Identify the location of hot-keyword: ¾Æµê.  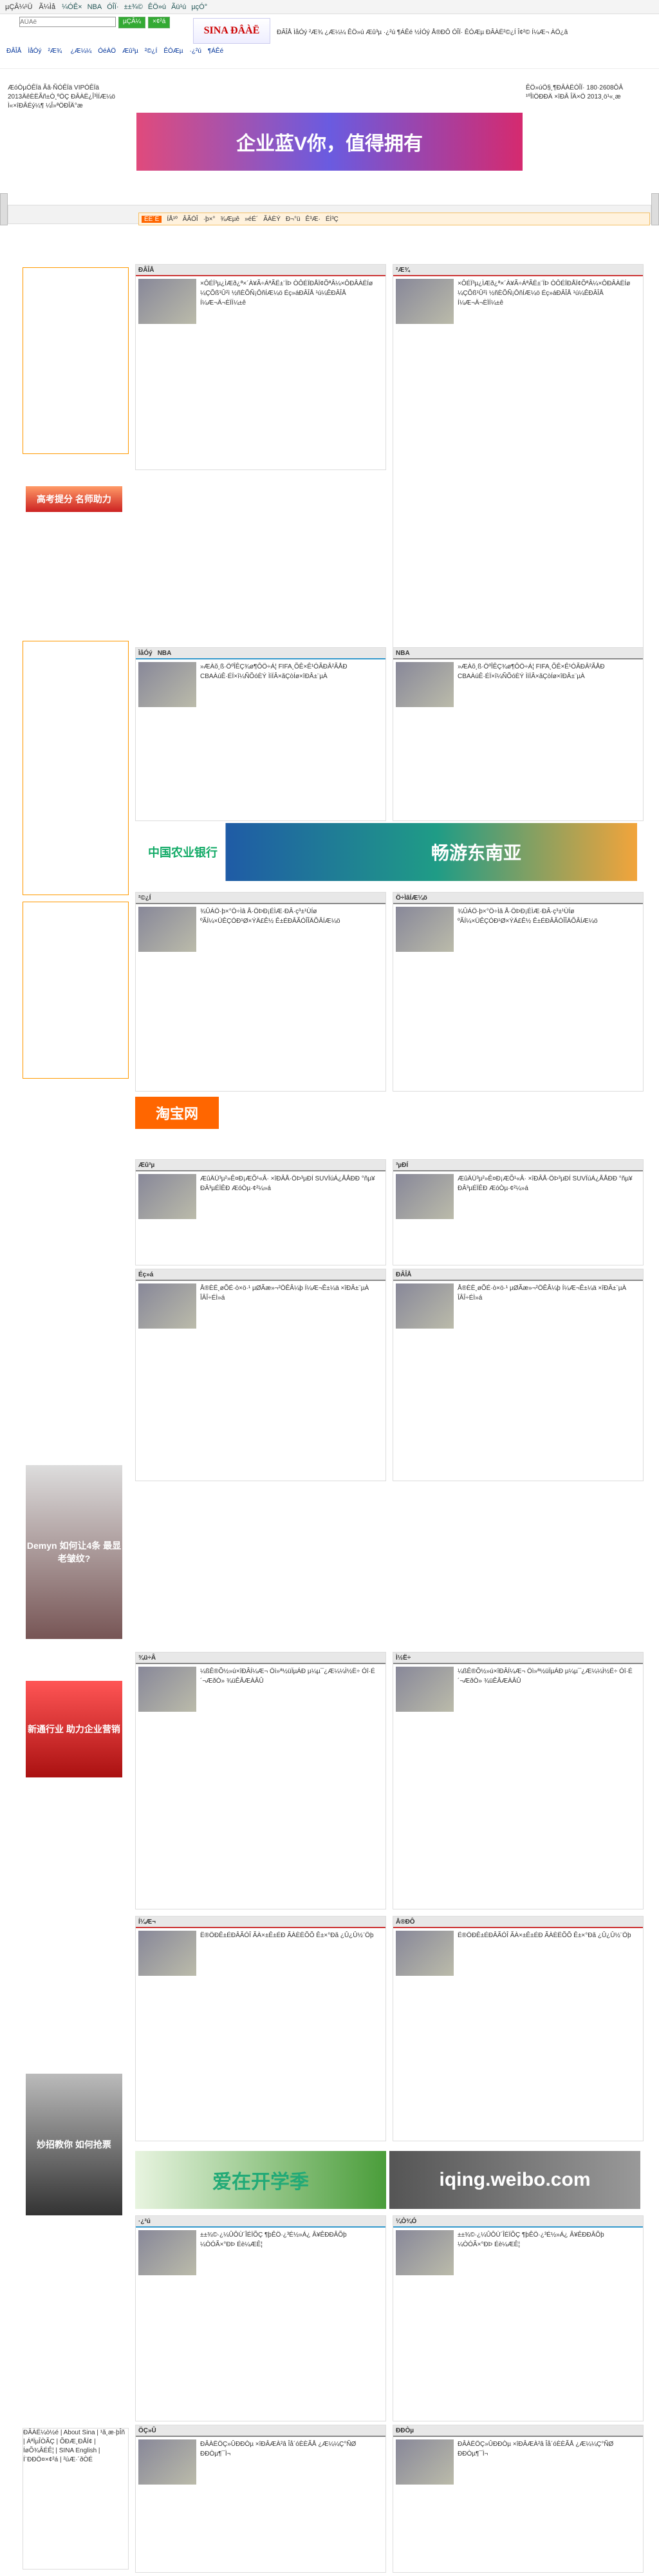
(229, 219).